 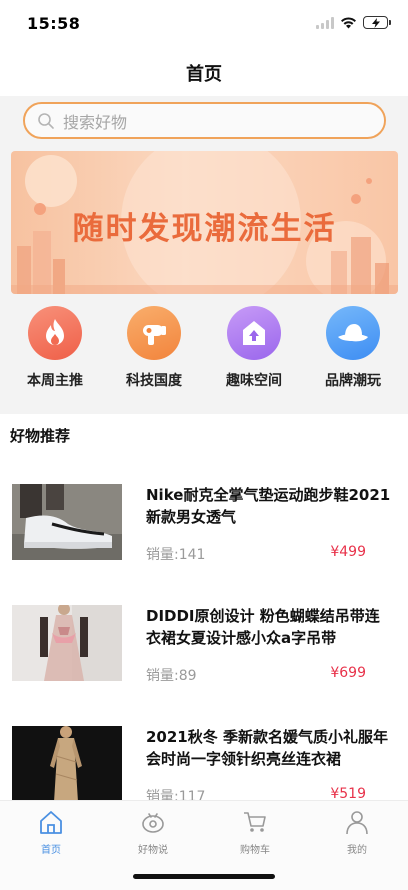 I want to click on category-label: 趣味空间, so click(x=254, y=381).